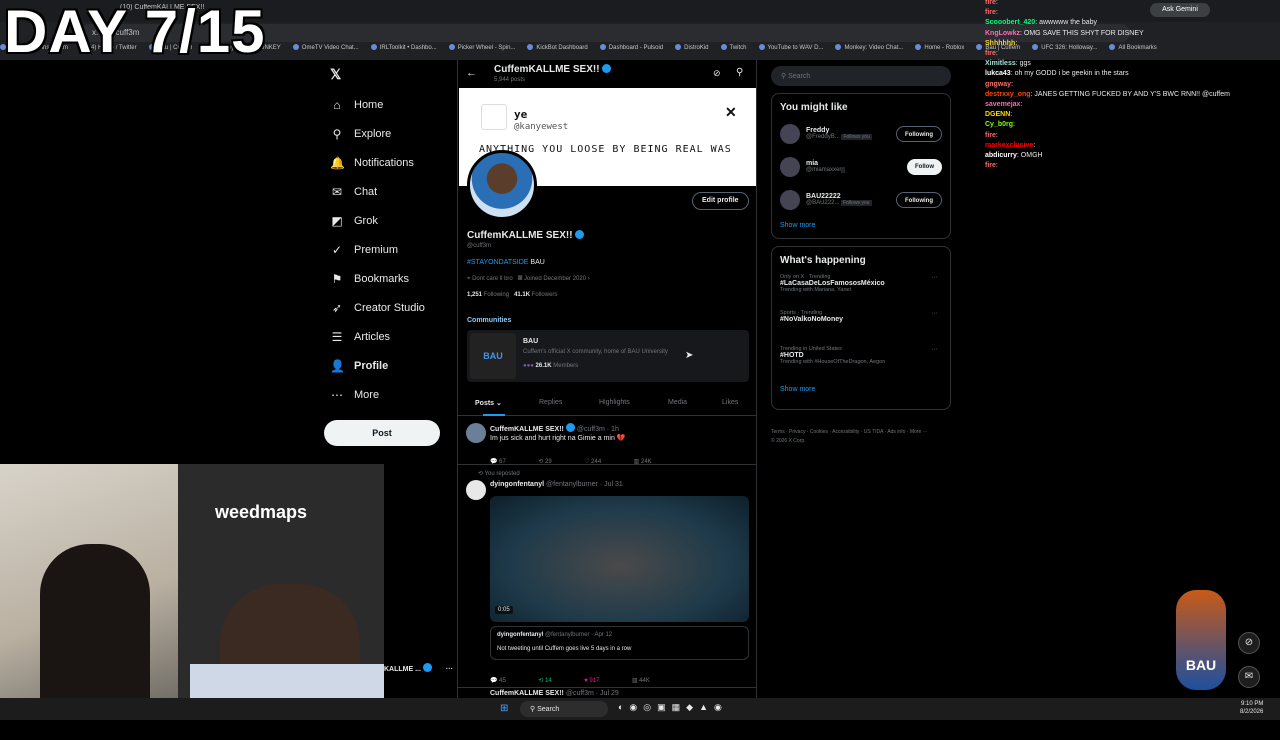  I want to click on sidebar-item-label: Premium, so click(376, 249).